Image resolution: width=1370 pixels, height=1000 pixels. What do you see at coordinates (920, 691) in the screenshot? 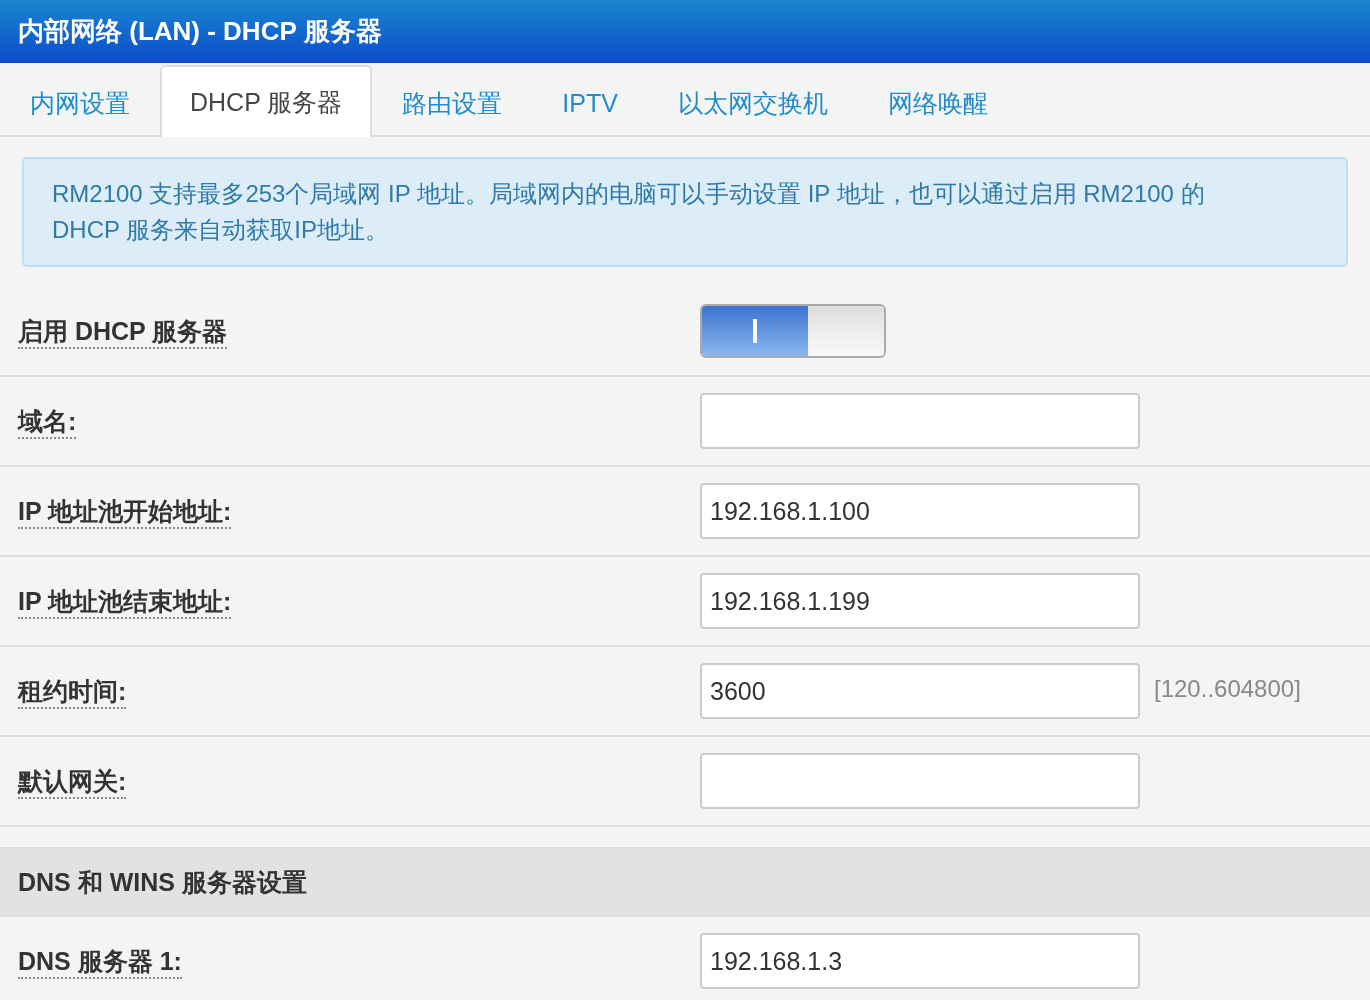
I see `input-field: 3600` at bounding box center [920, 691].